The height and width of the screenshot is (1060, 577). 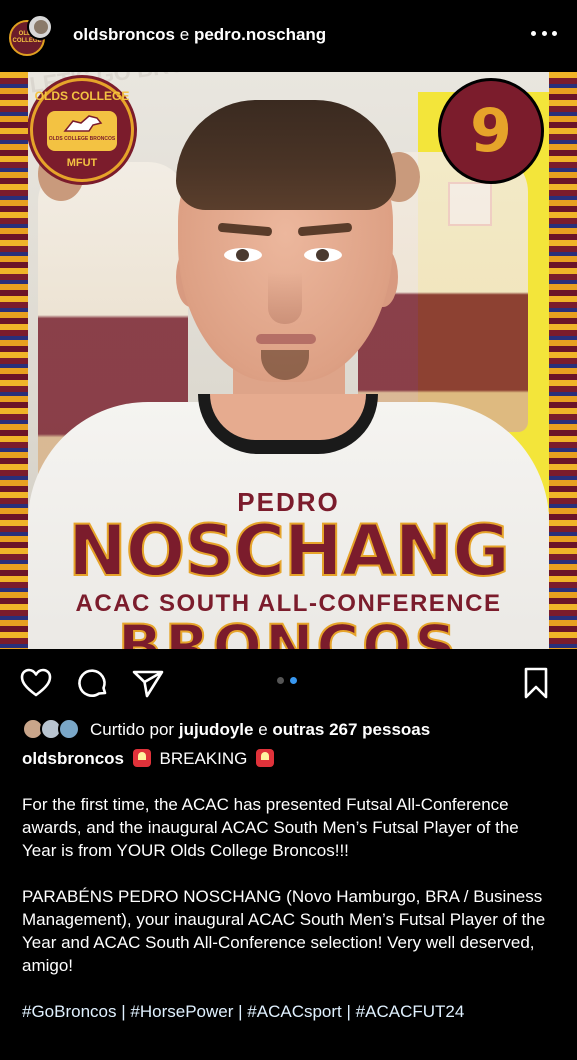 What do you see at coordinates (243, 255) in the screenshot?
I see `player-eye-left` at bounding box center [243, 255].